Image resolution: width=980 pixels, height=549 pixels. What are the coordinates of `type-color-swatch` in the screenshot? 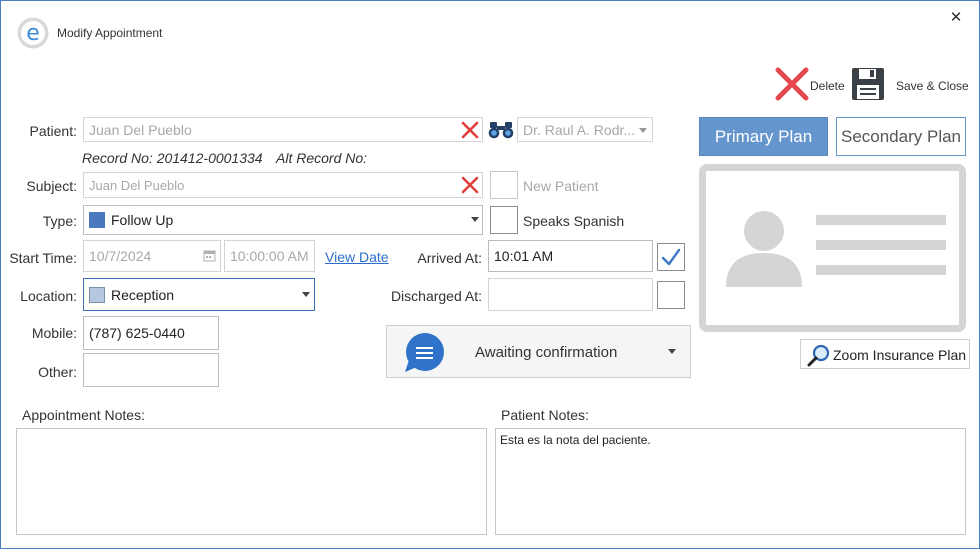 It's located at (97, 220).